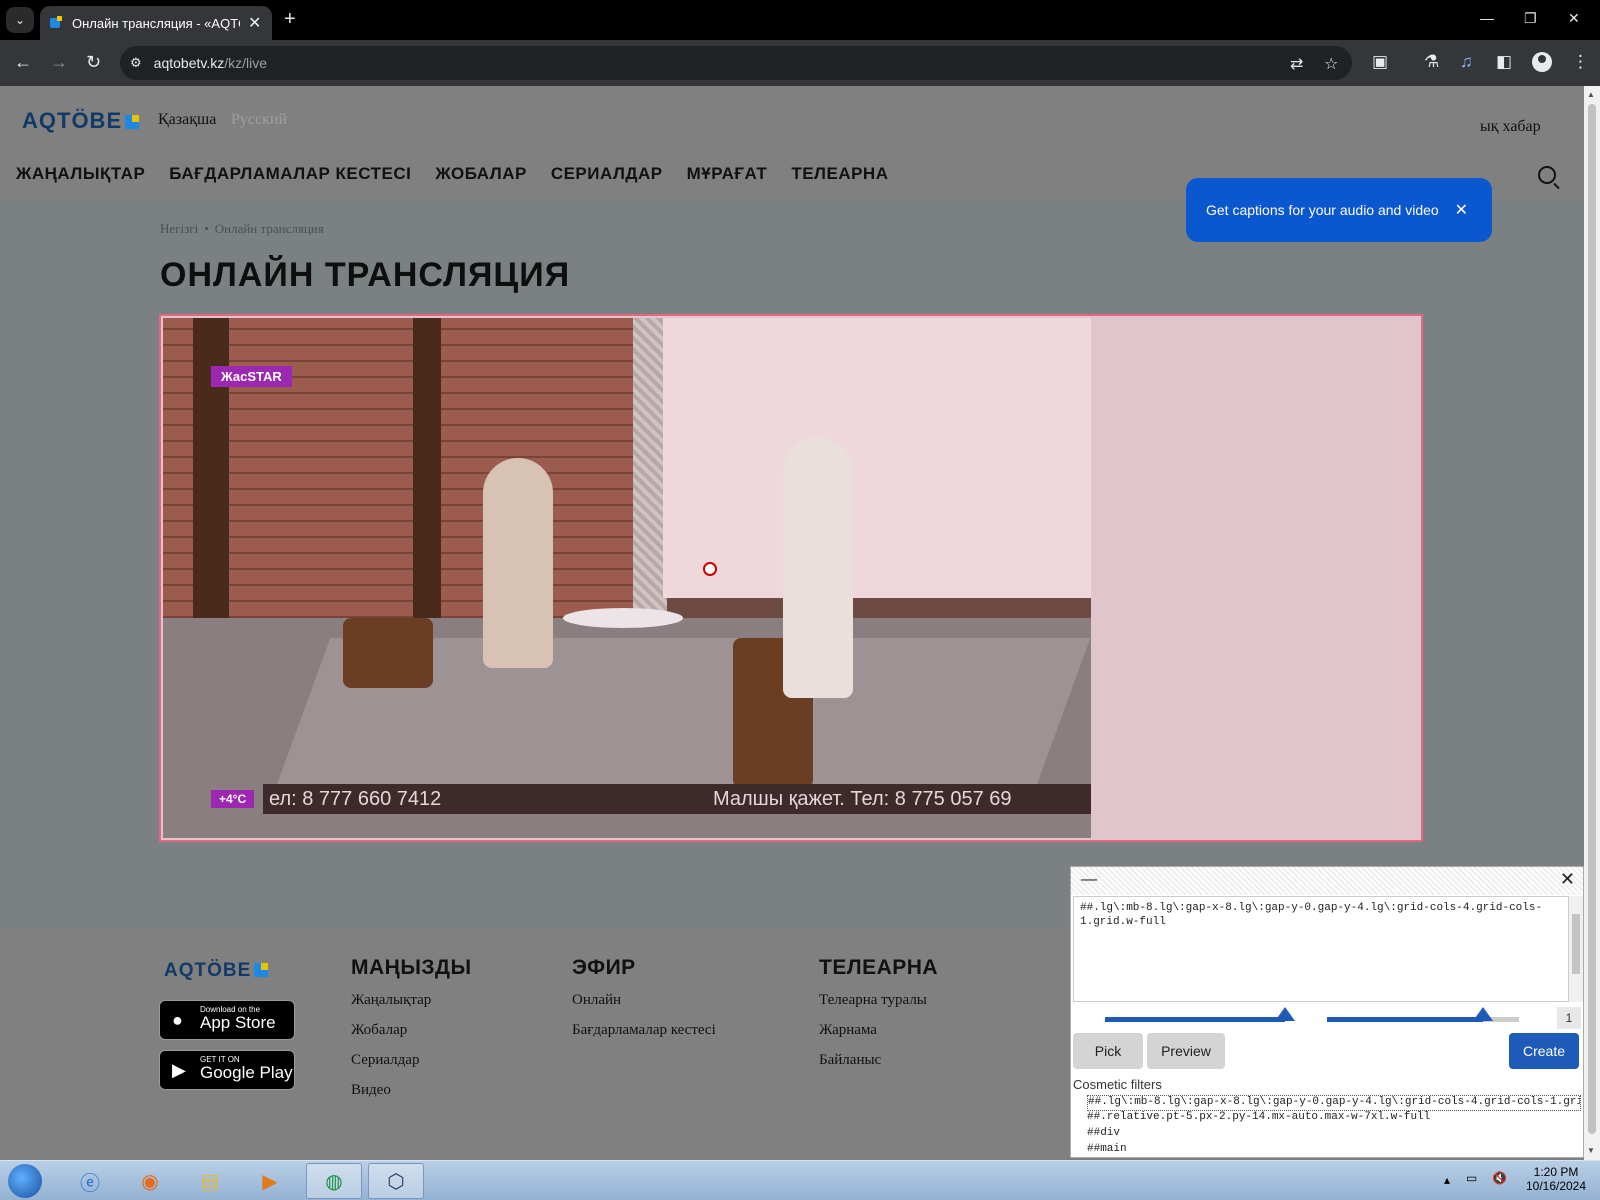  I want to click on lang-kazakh: Қазақша, so click(187, 120).